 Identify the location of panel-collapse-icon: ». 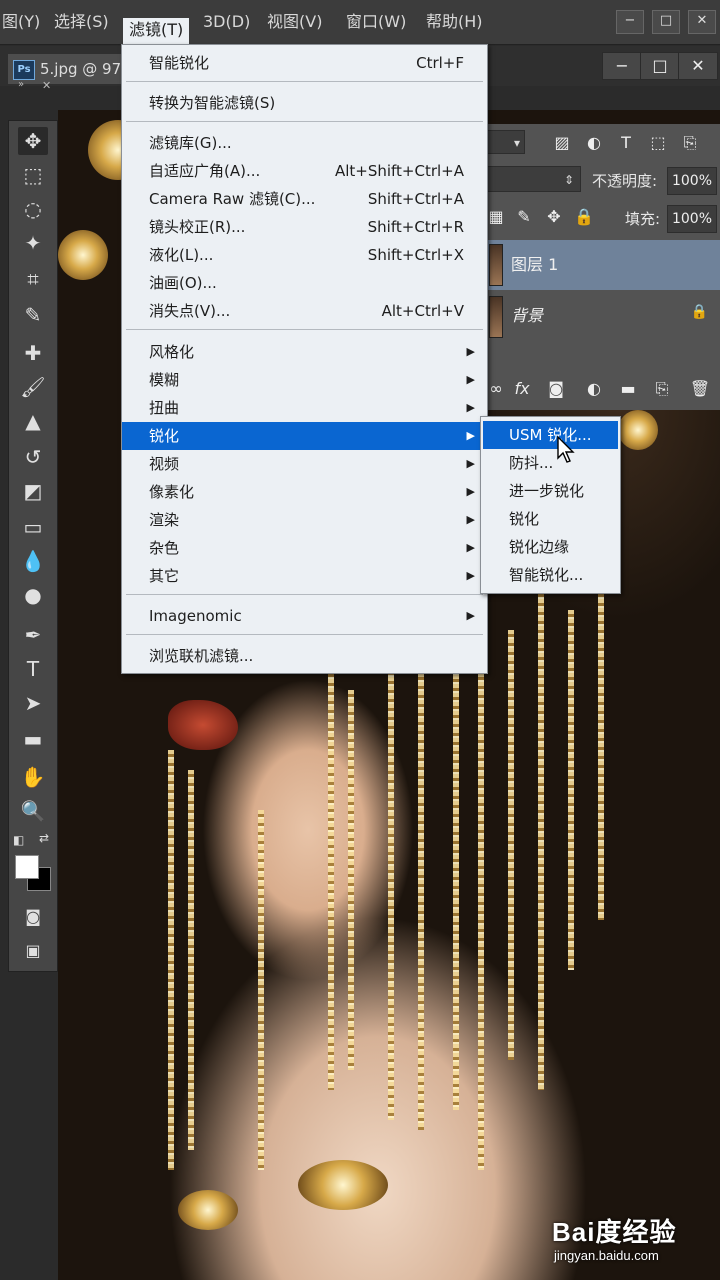
(21, 84).